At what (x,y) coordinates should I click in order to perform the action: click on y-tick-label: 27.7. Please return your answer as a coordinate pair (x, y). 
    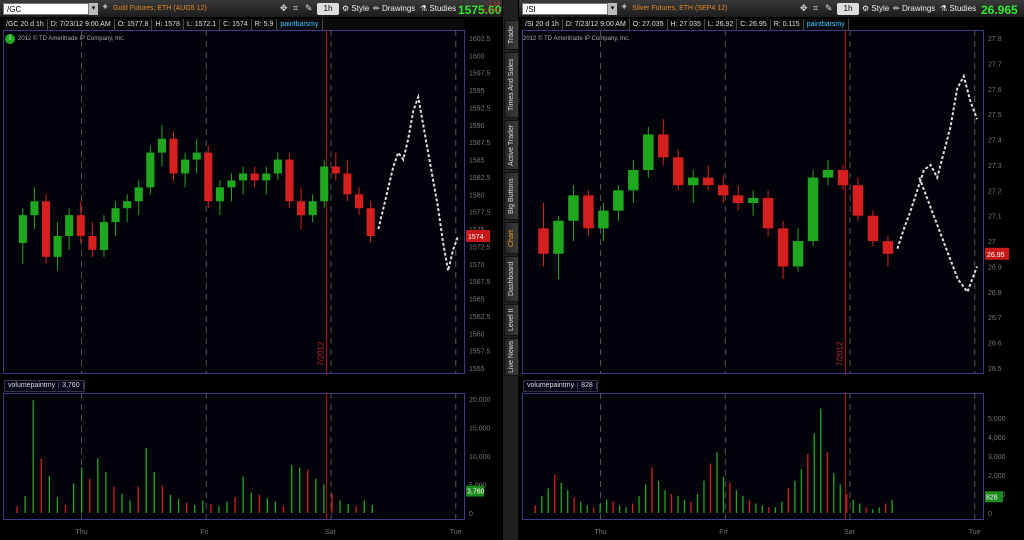
    Looking at the image, I should click on (995, 64).